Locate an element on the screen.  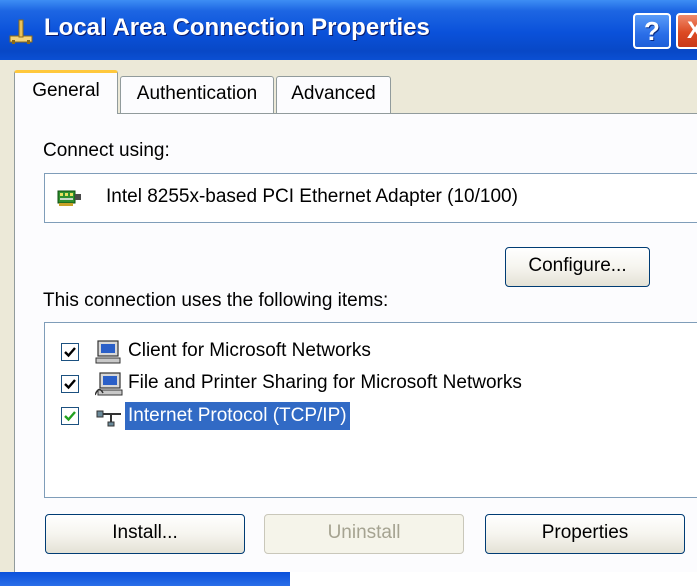
file-printer-sharing-icon is located at coordinates (109, 384).